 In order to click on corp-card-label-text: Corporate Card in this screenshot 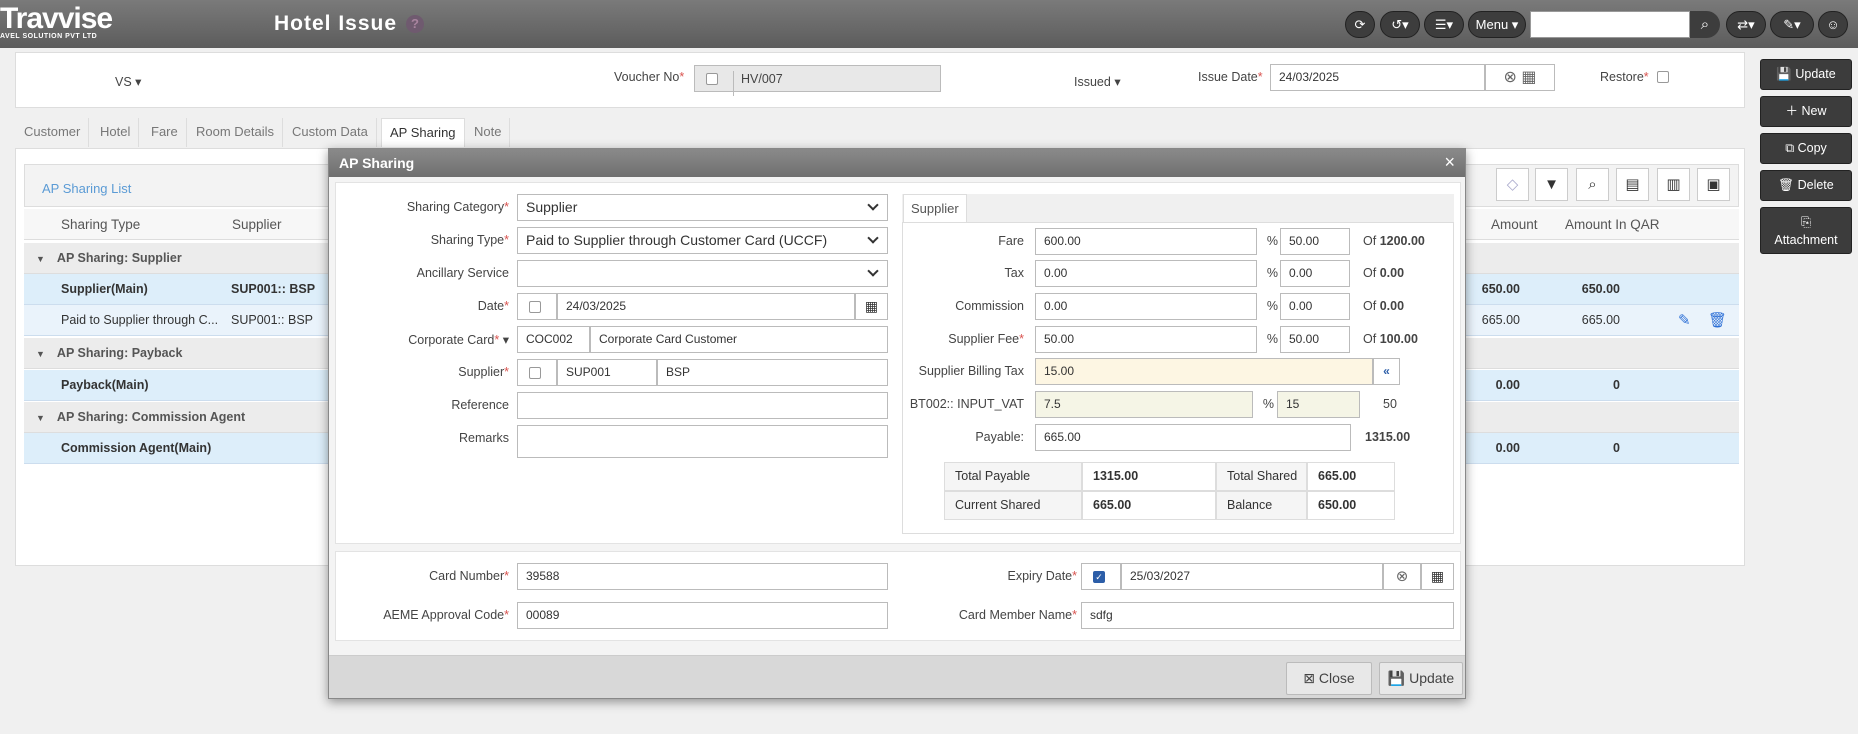, I will do `click(451, 340)`.